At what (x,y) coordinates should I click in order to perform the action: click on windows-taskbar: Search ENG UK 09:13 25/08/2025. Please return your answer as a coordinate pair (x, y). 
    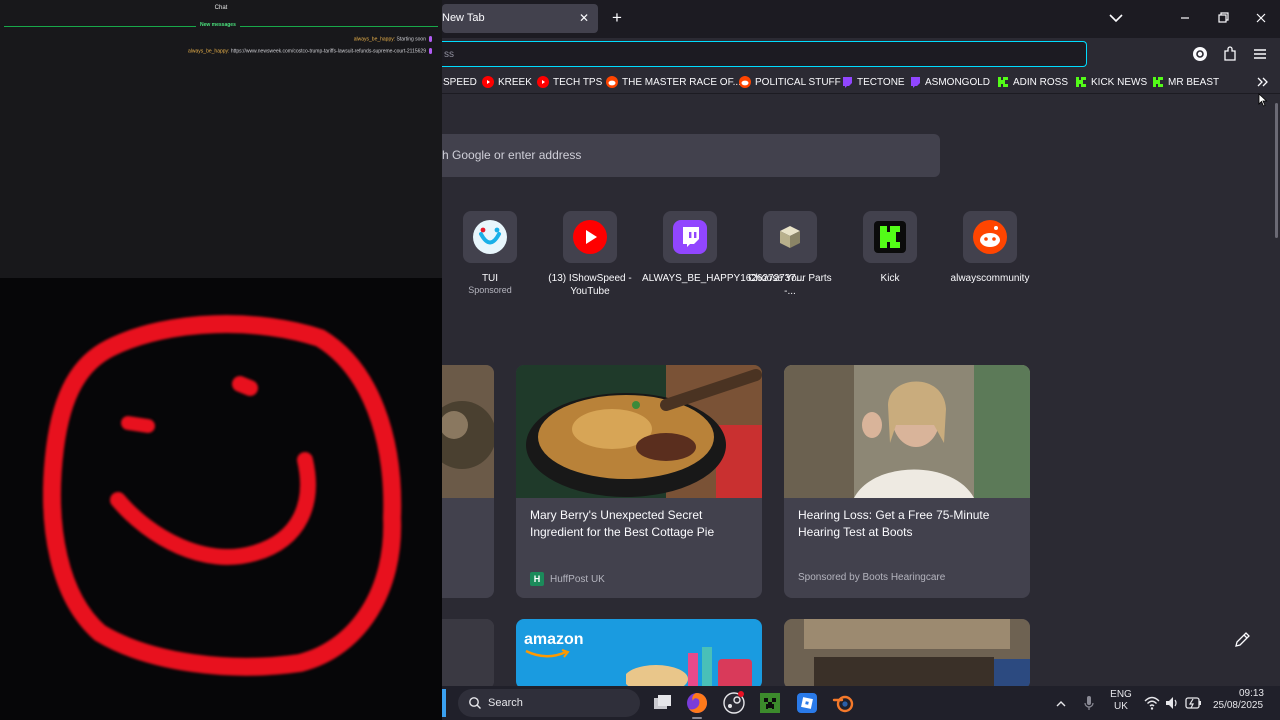
    Looking at the image, I should click on (861, 703).